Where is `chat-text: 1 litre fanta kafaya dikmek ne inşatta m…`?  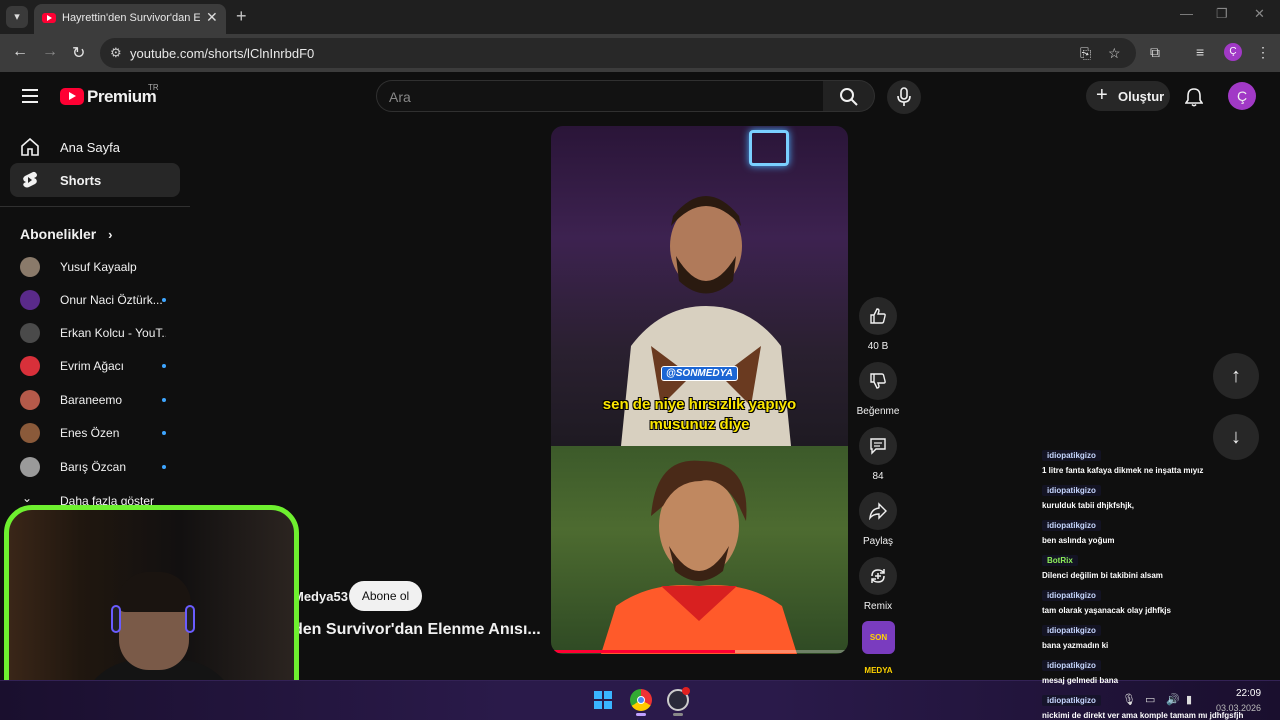 chat-text: 1 litre fanta kafaya dikmek ne inşatta m… is located at coordinates (1123, 470).